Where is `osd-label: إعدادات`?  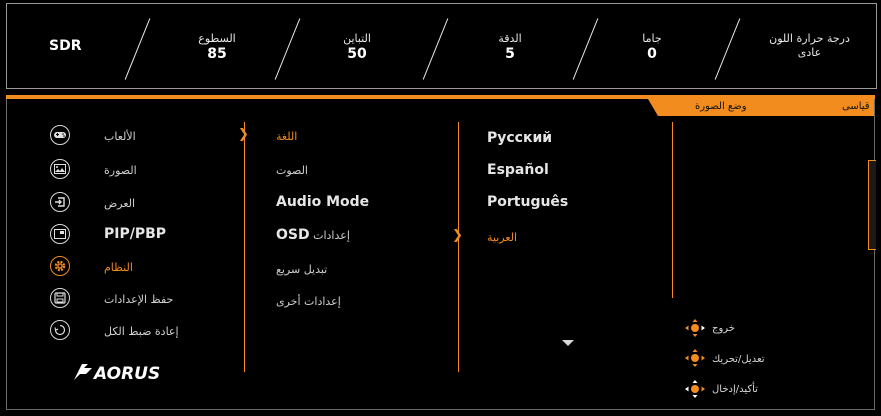
osd-label: إعدادات is located at coordinates (331, 235).